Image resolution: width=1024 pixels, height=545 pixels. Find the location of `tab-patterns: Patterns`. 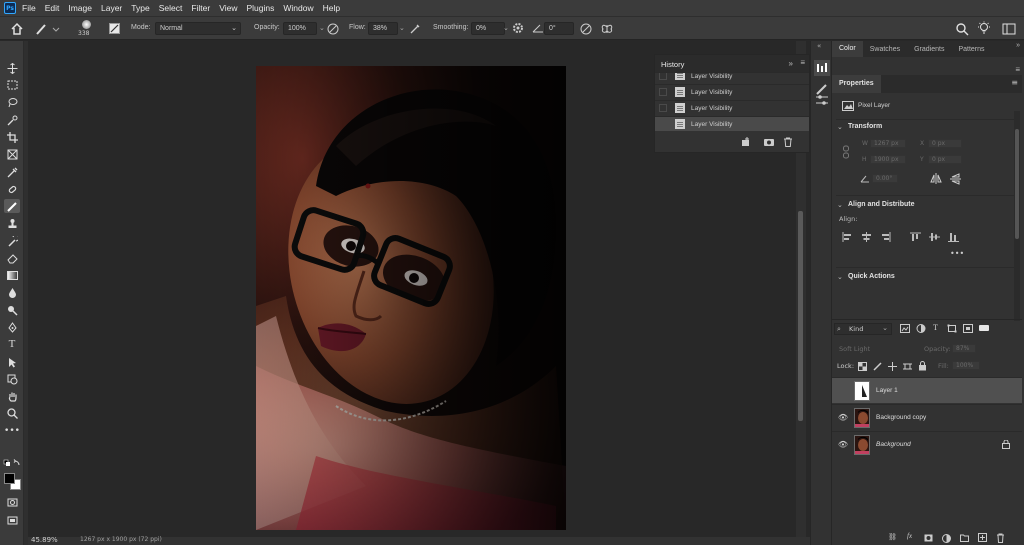

tab-patterns: Patterns is located at coordinates (971, 49).